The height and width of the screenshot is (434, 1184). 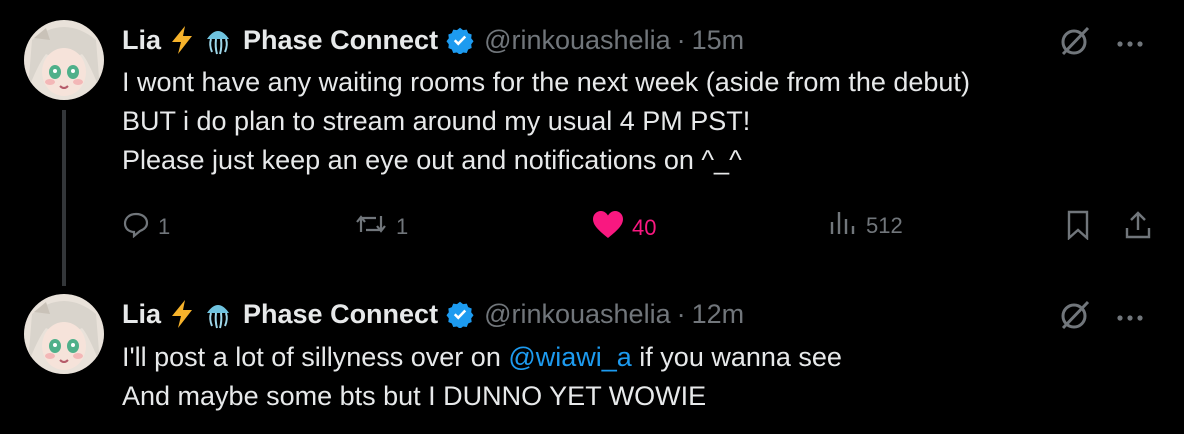 What do you see at coordinates (608, 228) in the screenshot?
I see `heart-icon` at bounding box center [608, 228].